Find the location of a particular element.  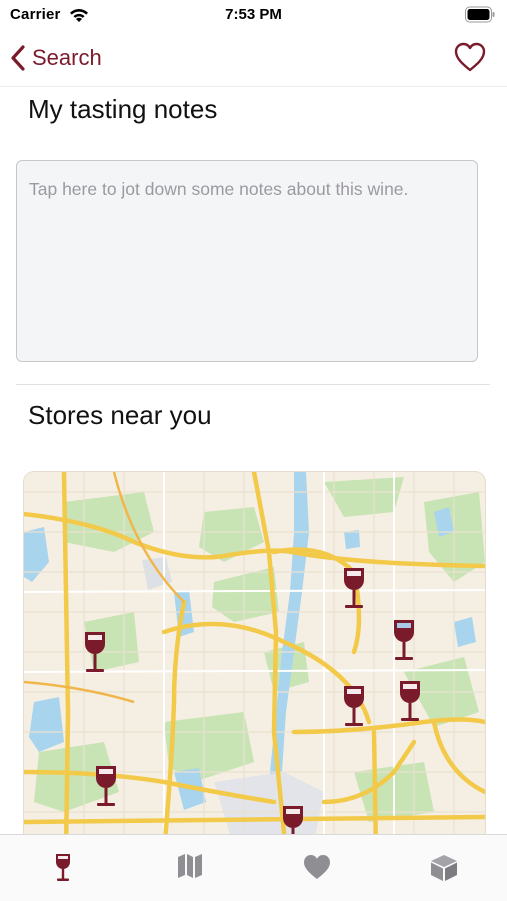

tab-wines is located at coordinates (63, 868).